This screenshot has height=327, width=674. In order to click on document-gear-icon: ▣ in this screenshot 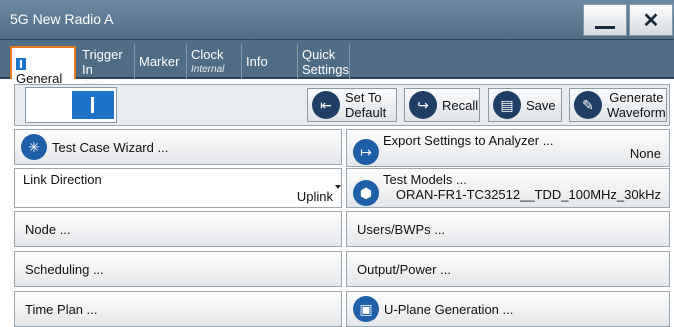, I will do `click(366, 309)`.